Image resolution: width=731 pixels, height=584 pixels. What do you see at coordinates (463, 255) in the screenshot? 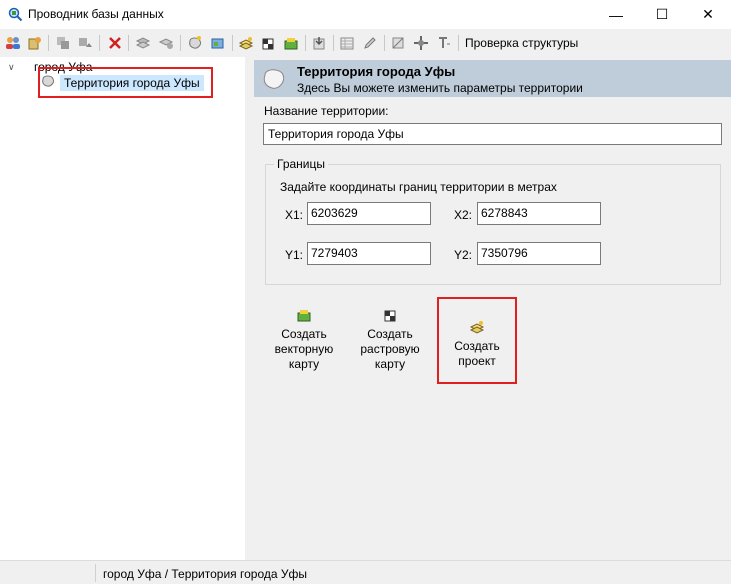
I see `y2-label: Y2:` at bounding box center [463, 255].